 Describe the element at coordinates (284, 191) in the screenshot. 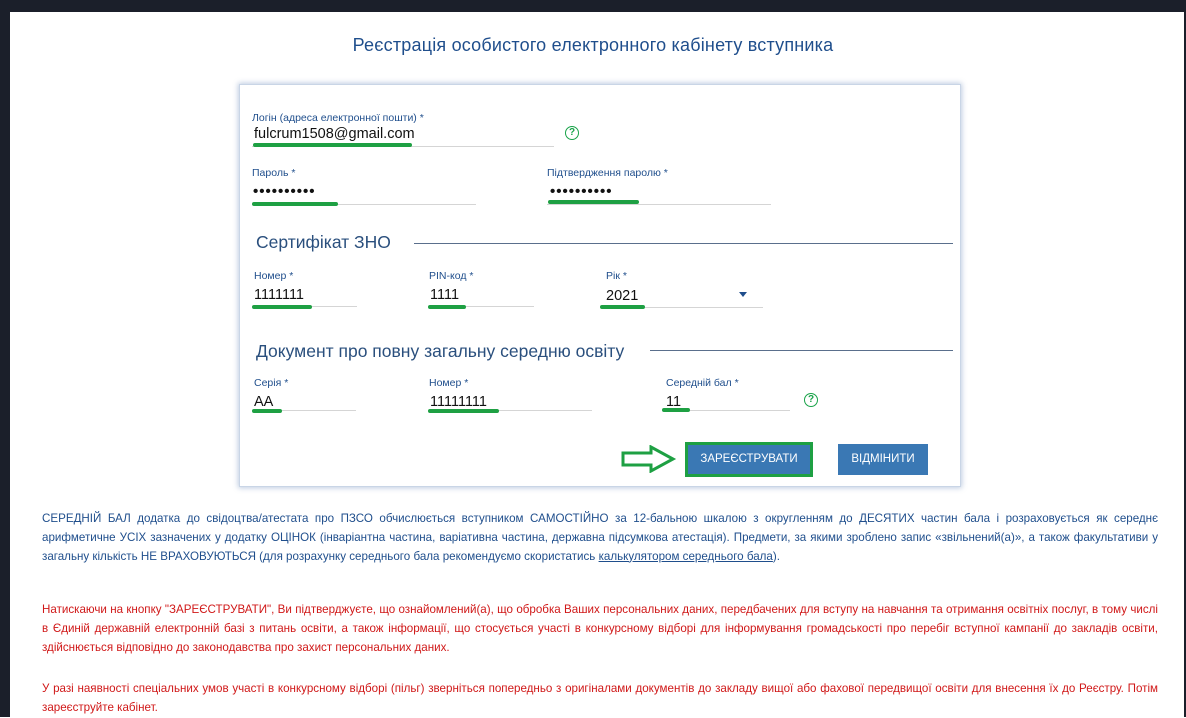

I see `password-input: ••••••••••` at that location.